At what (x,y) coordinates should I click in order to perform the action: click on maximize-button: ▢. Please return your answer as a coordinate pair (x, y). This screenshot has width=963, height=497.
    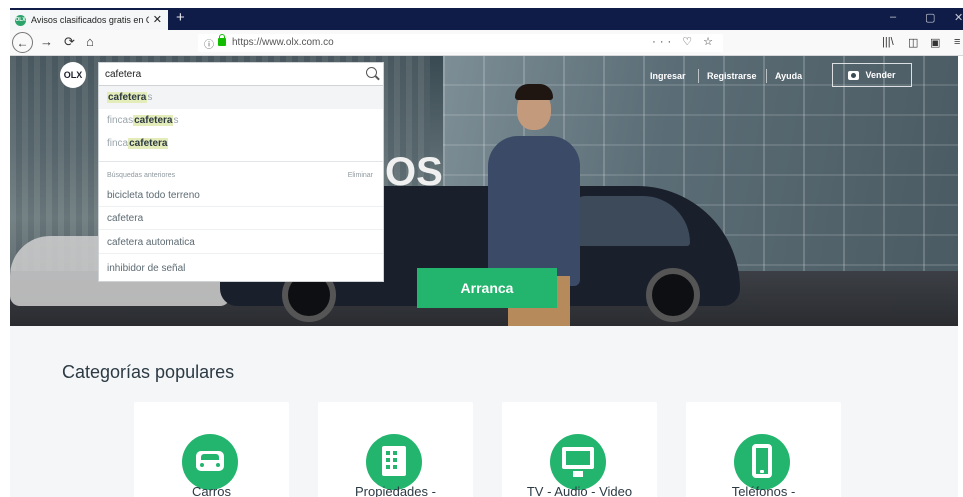
    Looking at the image, I should click on (930, 17).